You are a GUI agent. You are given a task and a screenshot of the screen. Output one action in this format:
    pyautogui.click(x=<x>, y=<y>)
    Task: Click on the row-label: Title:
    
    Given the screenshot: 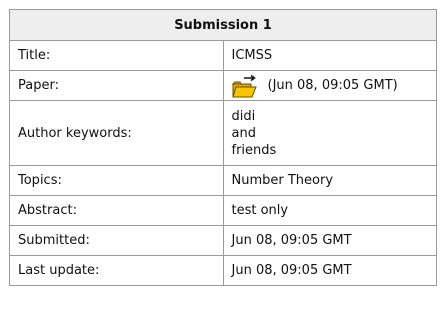 What is the action you would take?
    pyautogui.click(x=116, y=55)
    